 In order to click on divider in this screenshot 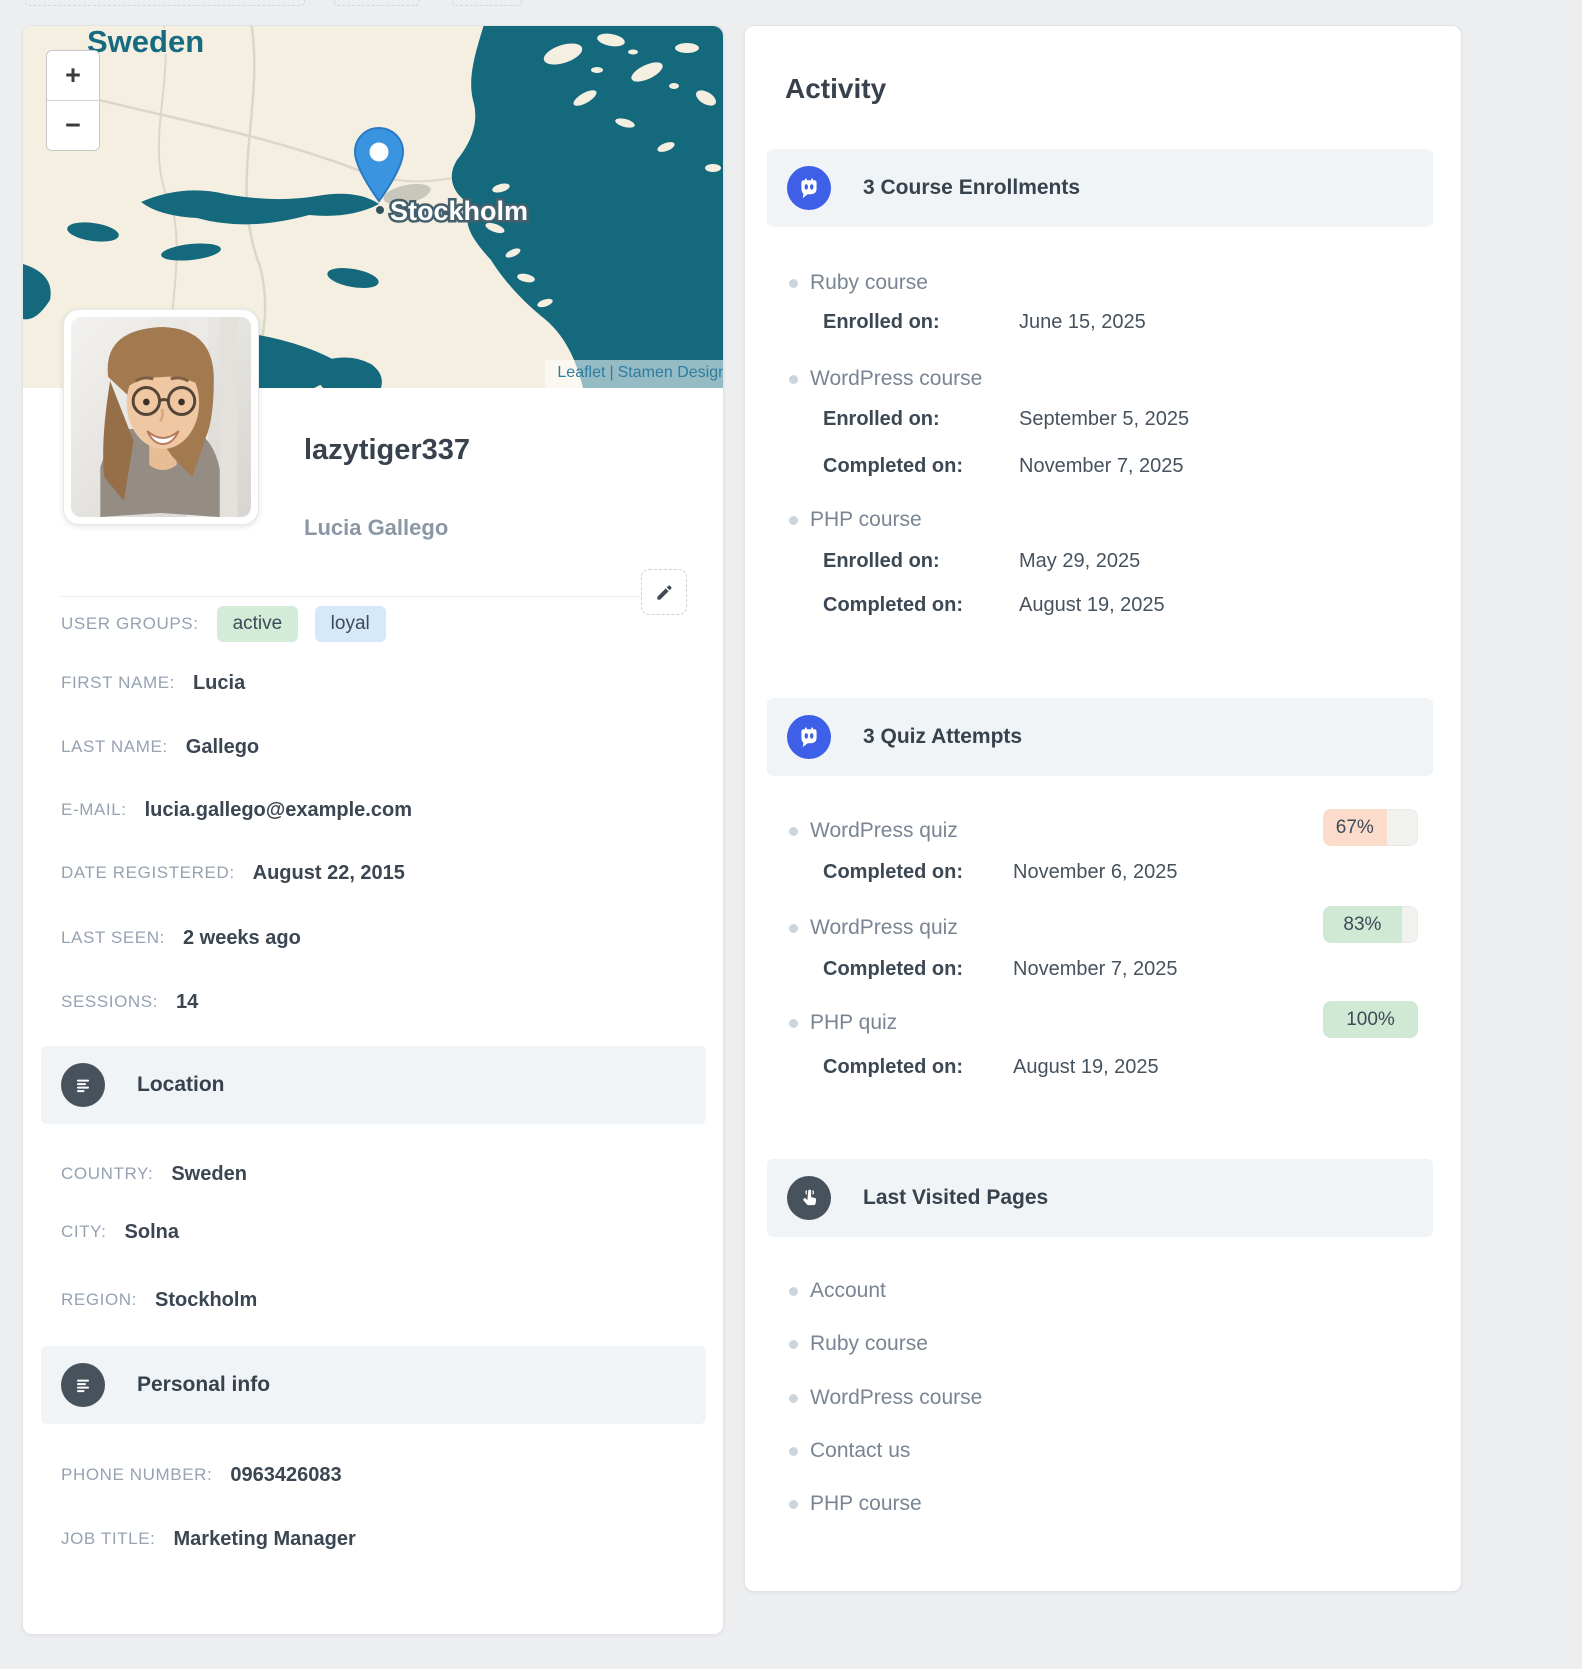, I will do `click(373, 596)`.